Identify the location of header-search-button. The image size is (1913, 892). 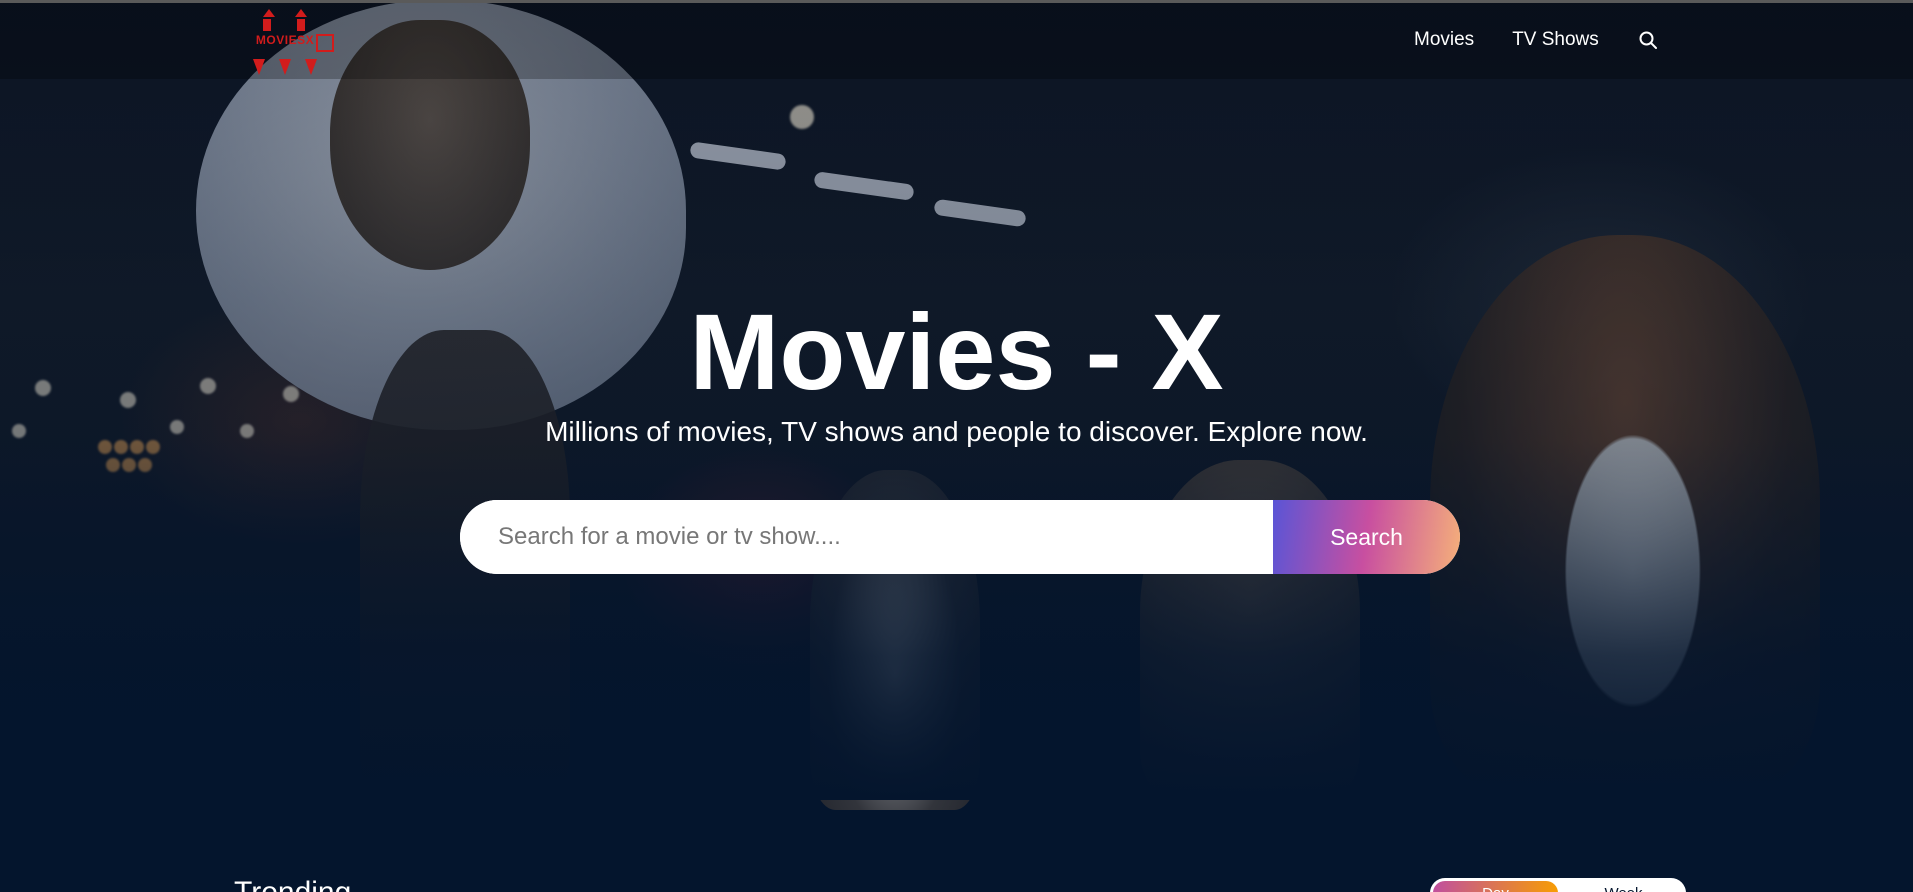
(1648, 40).